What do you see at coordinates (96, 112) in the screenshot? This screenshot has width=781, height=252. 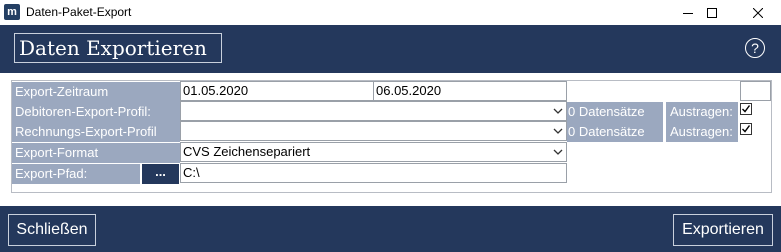 I see `debtor-profile-label: Debitoren-Export-Profil:` at bounding box center [96, 112].